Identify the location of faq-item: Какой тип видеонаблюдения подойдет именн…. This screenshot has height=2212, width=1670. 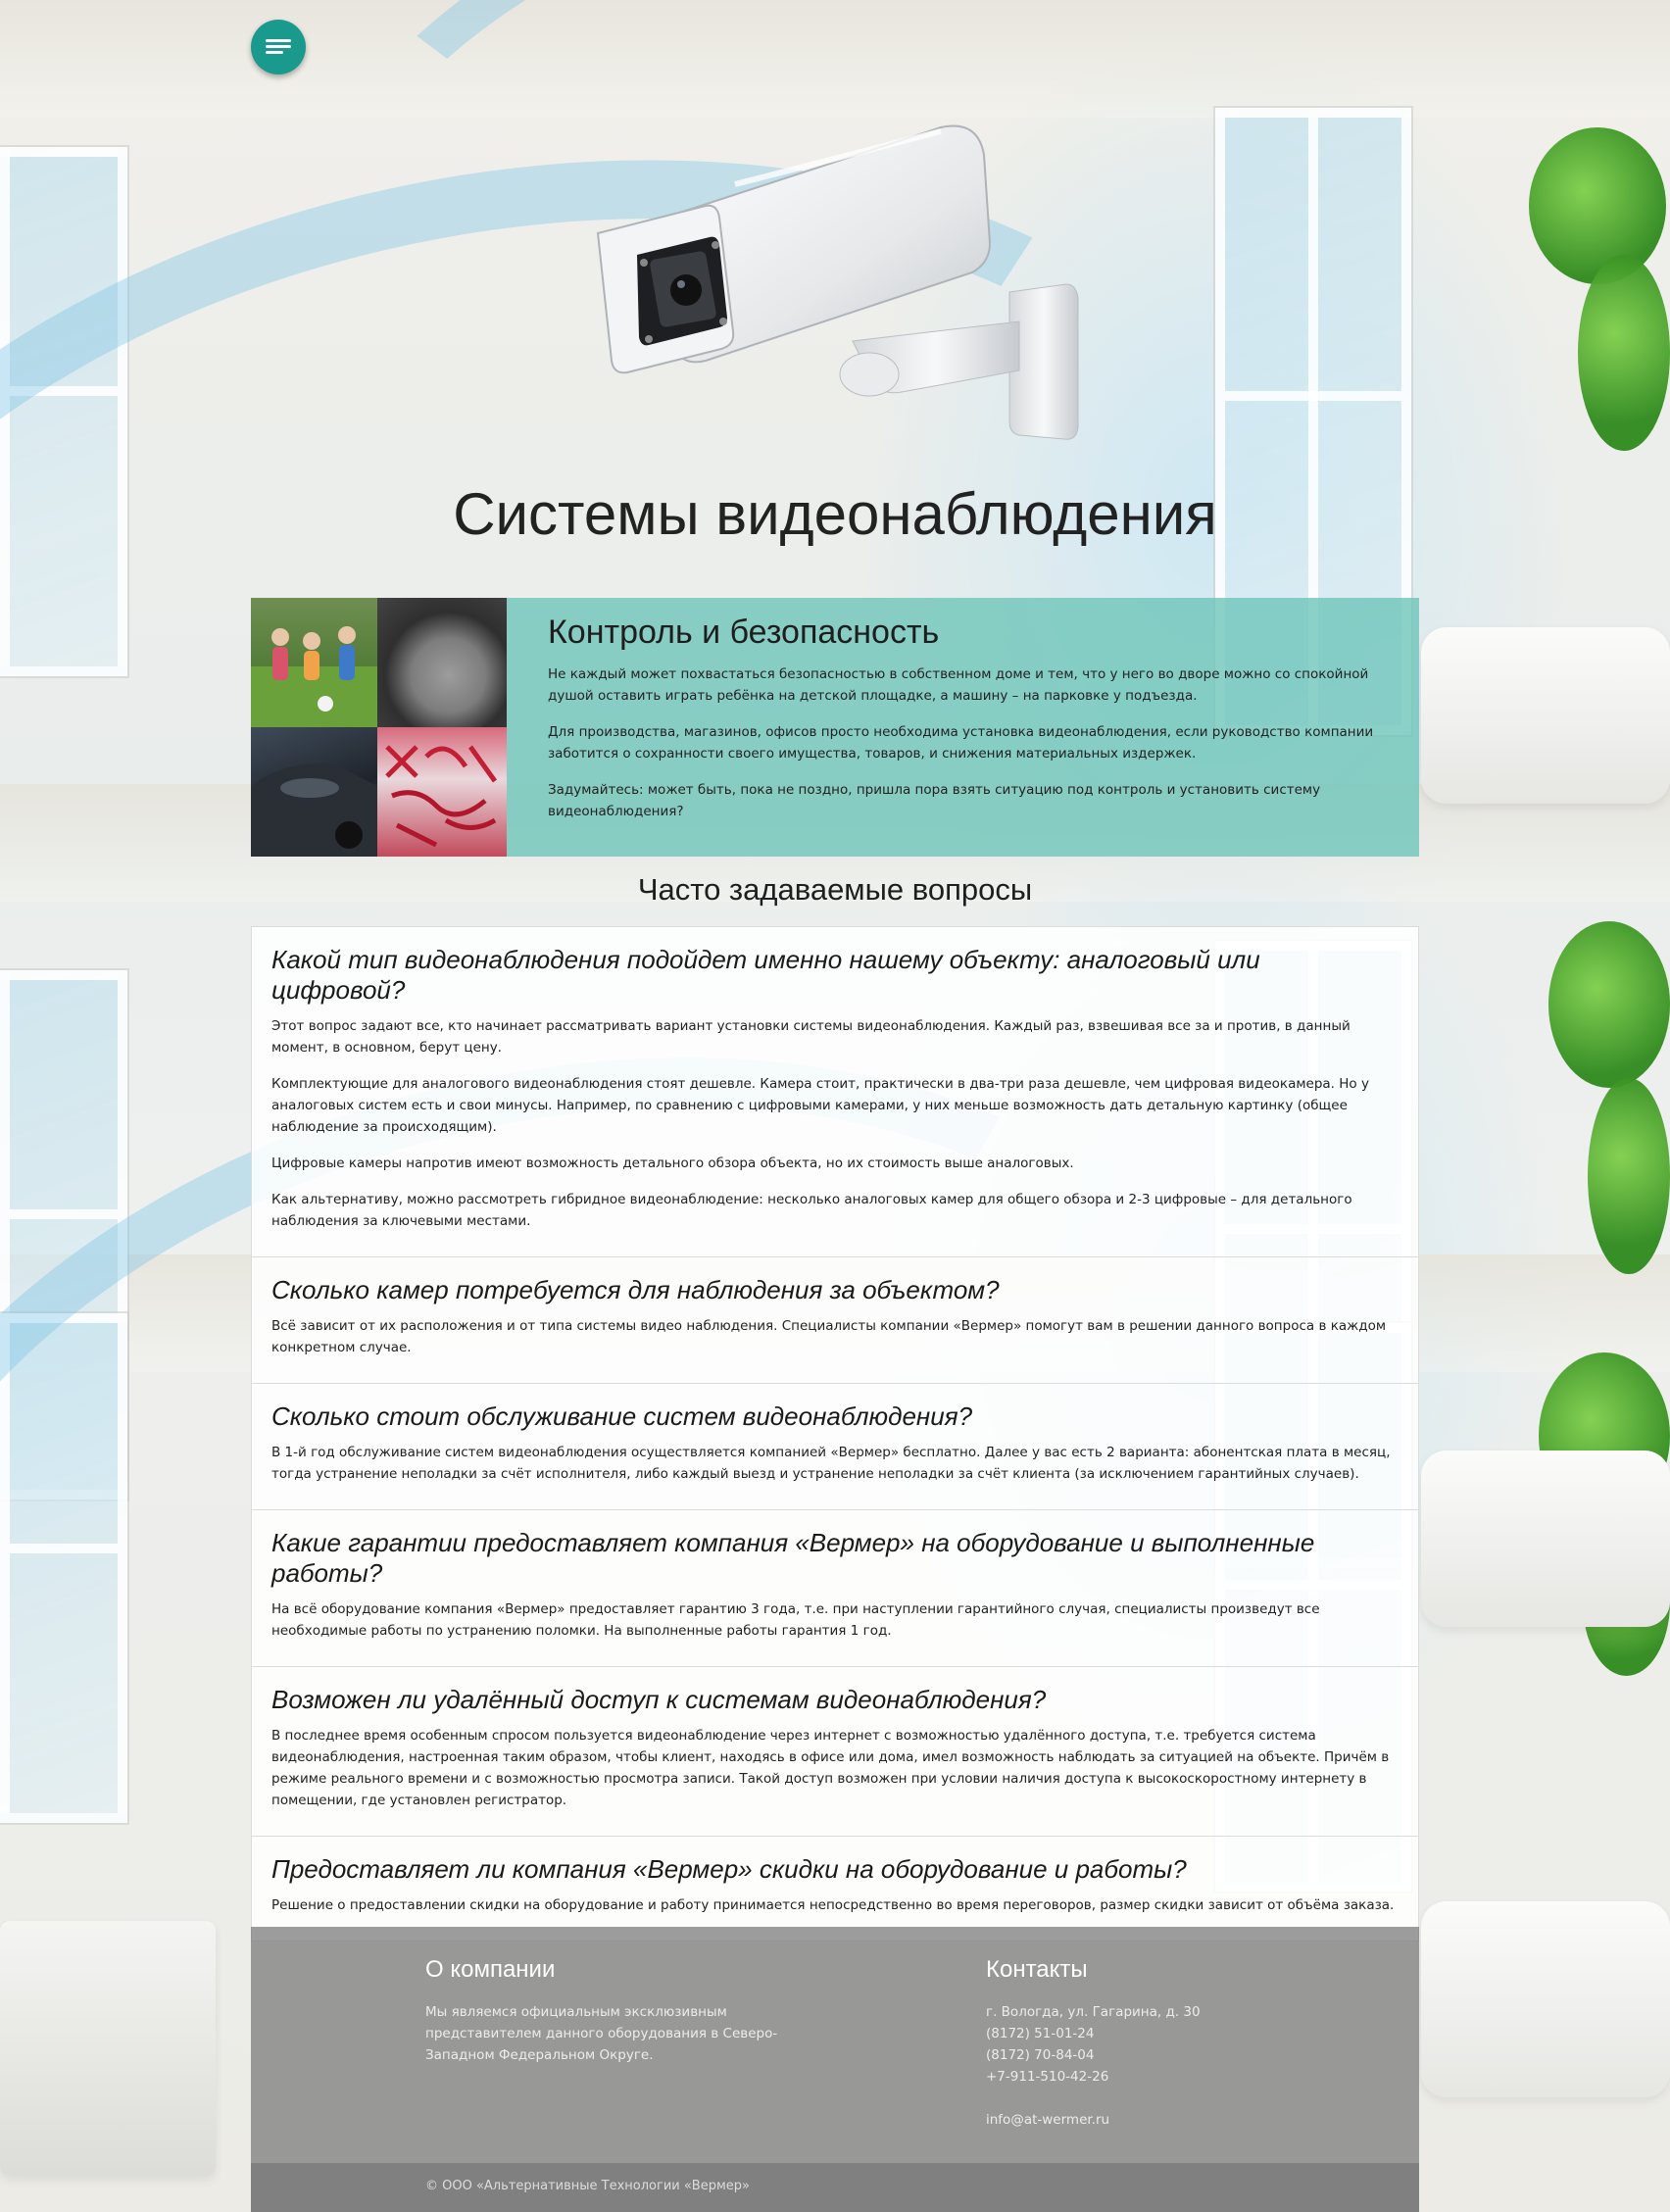
(835, 1091).